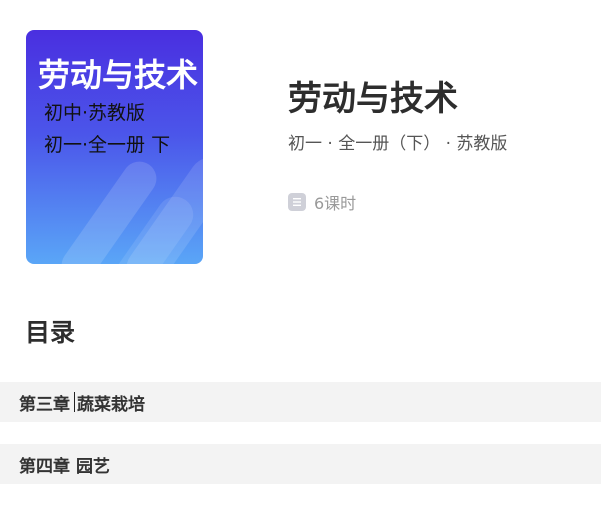 This screenshot has width=601, height=512. What do you see at coordinates (300, 402) in the screenshot?
I see `chapter-row: 第三章 蔬菜栽培` at bounding box center [300, 402].